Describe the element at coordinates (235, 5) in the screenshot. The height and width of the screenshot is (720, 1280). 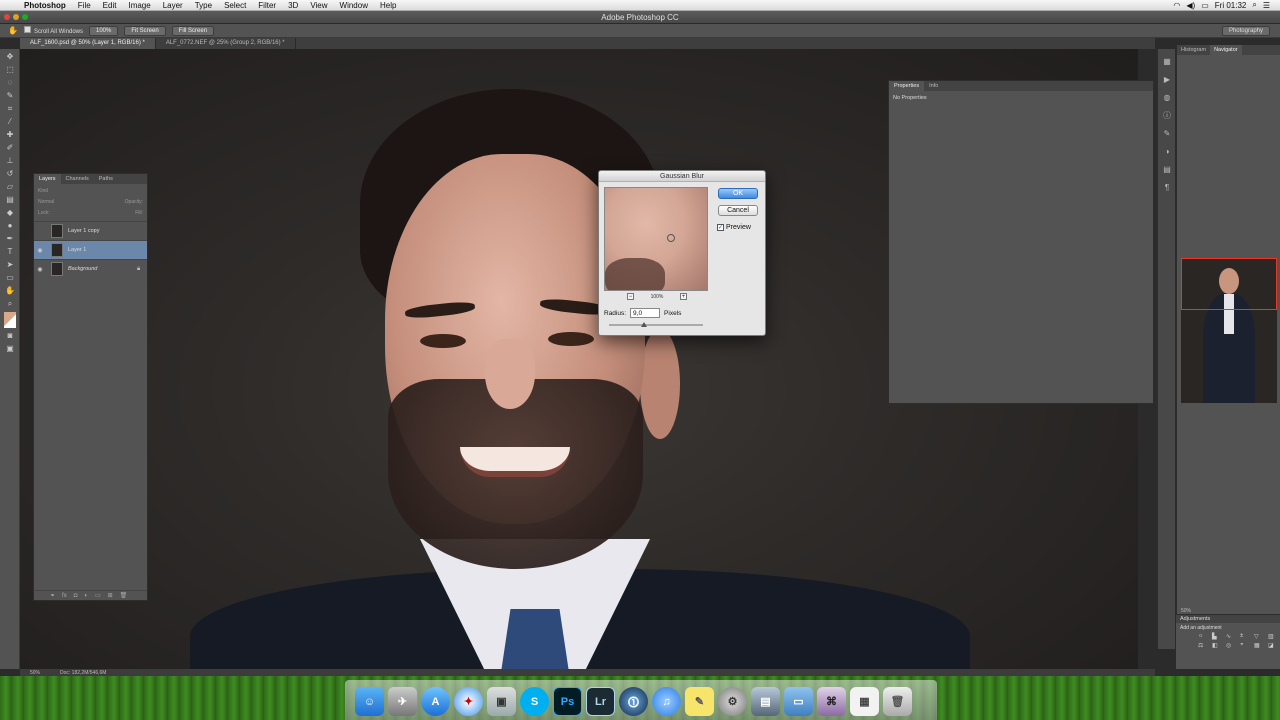
I see `menu-select: Select` at that location.